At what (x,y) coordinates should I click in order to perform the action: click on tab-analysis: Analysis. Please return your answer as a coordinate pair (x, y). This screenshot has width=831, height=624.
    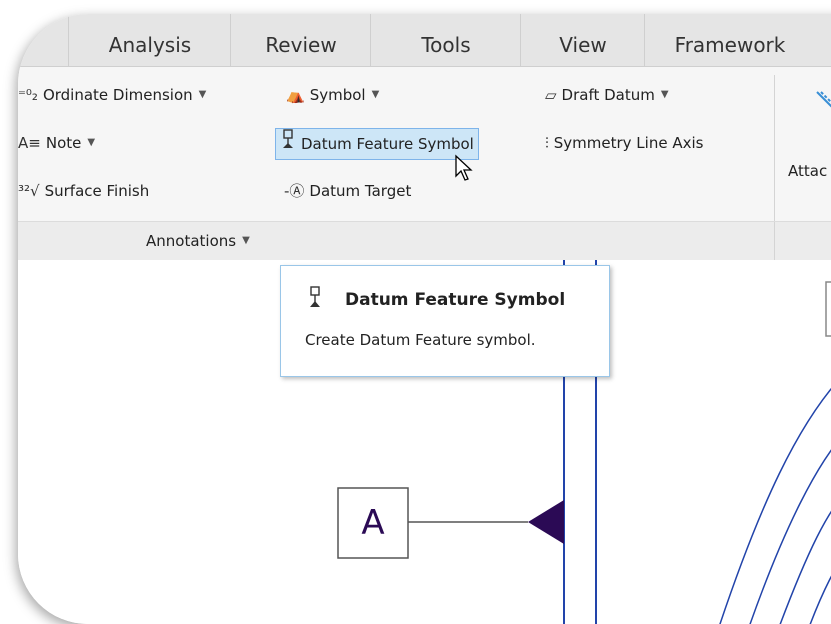
    Looking at the image, I should click on (149, 40).